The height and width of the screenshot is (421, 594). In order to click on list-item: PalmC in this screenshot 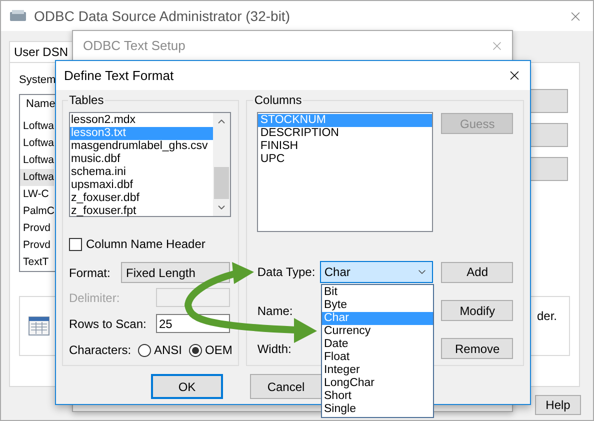, I will do `click(37, 211)`.